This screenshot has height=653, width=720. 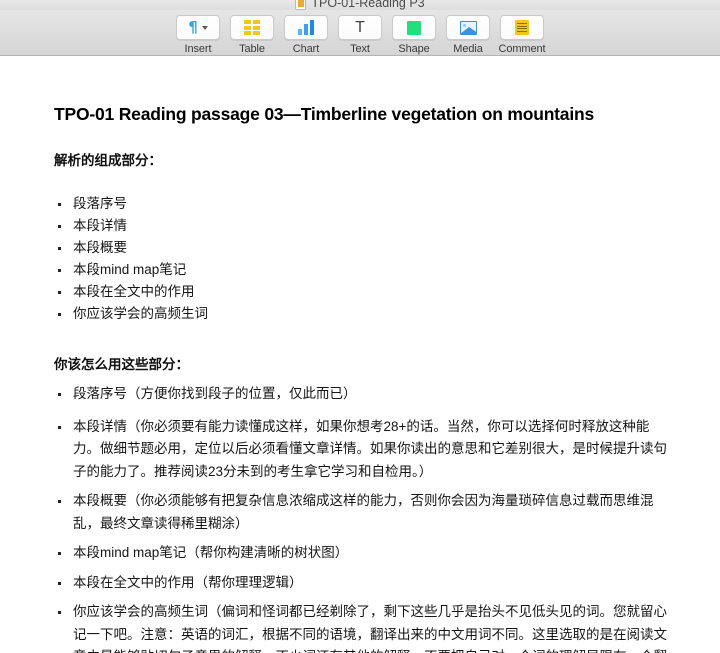 I want to click on toolbar-label-table: Table, so click(x=252, y=49).